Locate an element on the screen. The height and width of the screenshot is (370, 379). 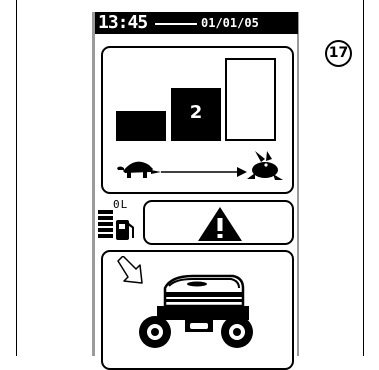
display-bezel-left is located at coordinates (93, 184).